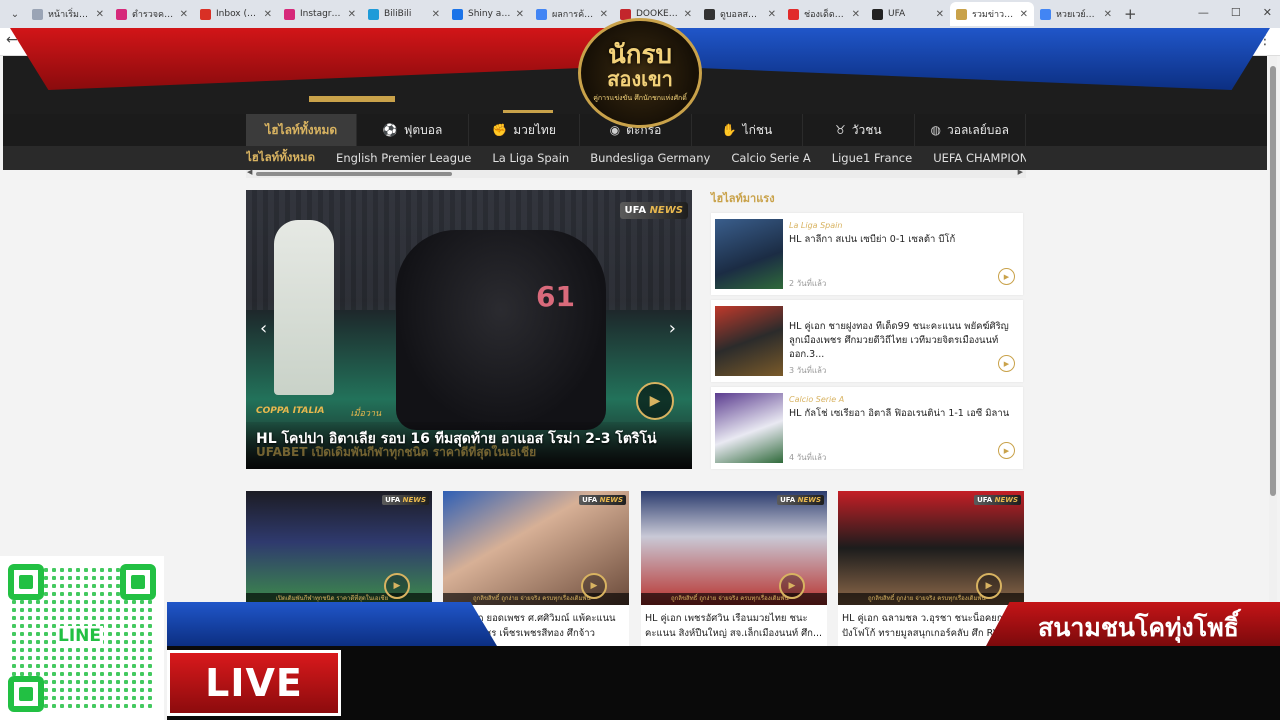  I want to click on league-tab: Calcio Serie A, so click(770, 158).